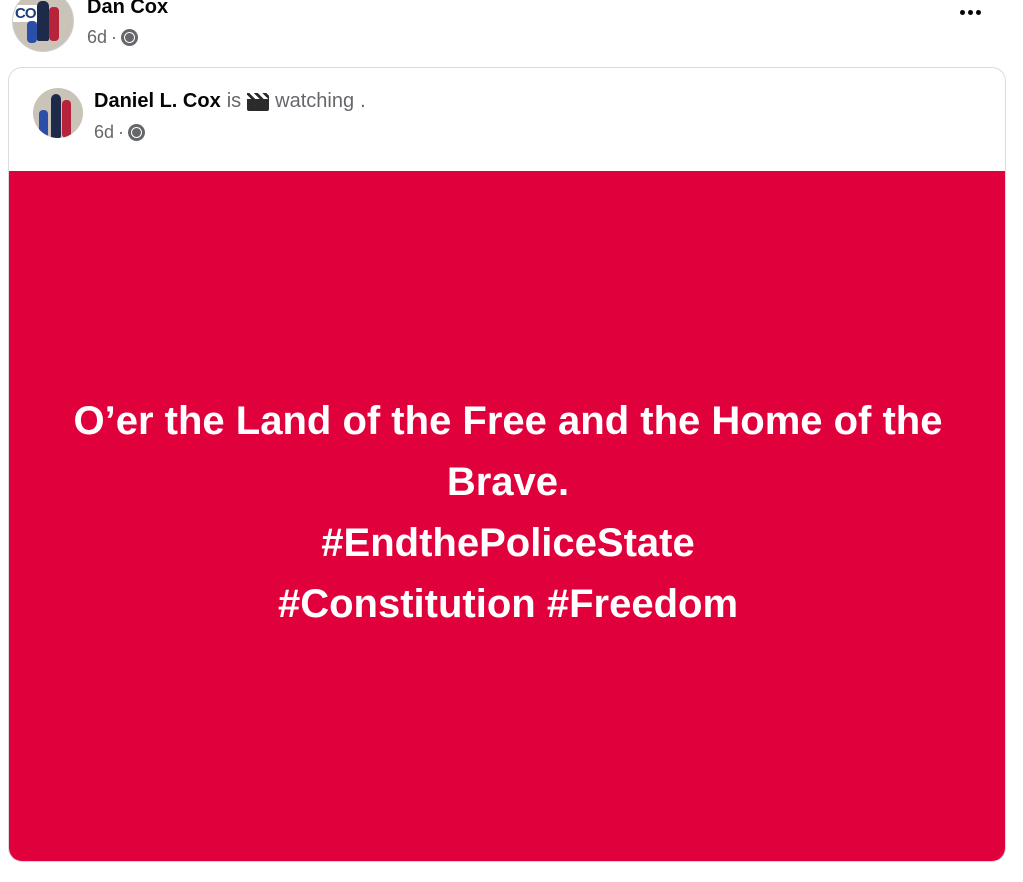 The height and width of the screenshot is (882, 1023). I want to click on shared-post-meta: 6d ·, so click(120, 132).